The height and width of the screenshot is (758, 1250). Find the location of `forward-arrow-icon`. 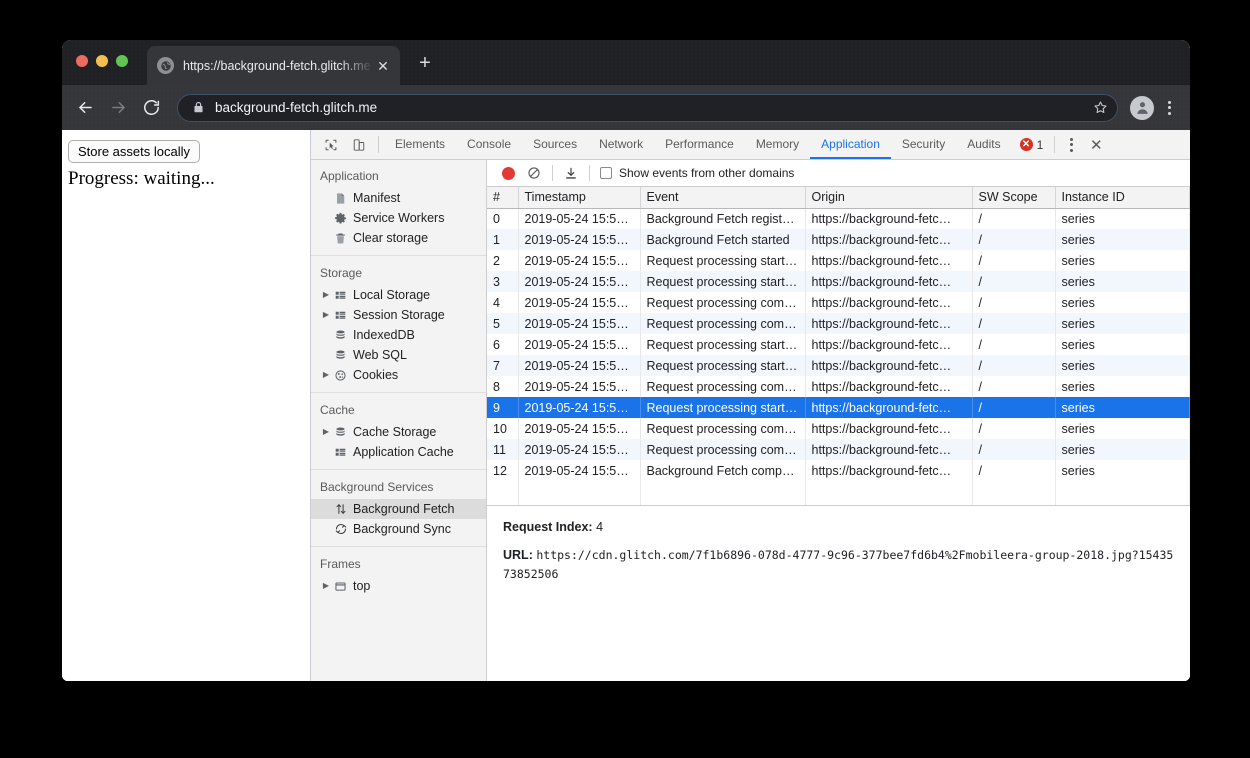

forward-arrow-icon is located at coordinates (118, 108).